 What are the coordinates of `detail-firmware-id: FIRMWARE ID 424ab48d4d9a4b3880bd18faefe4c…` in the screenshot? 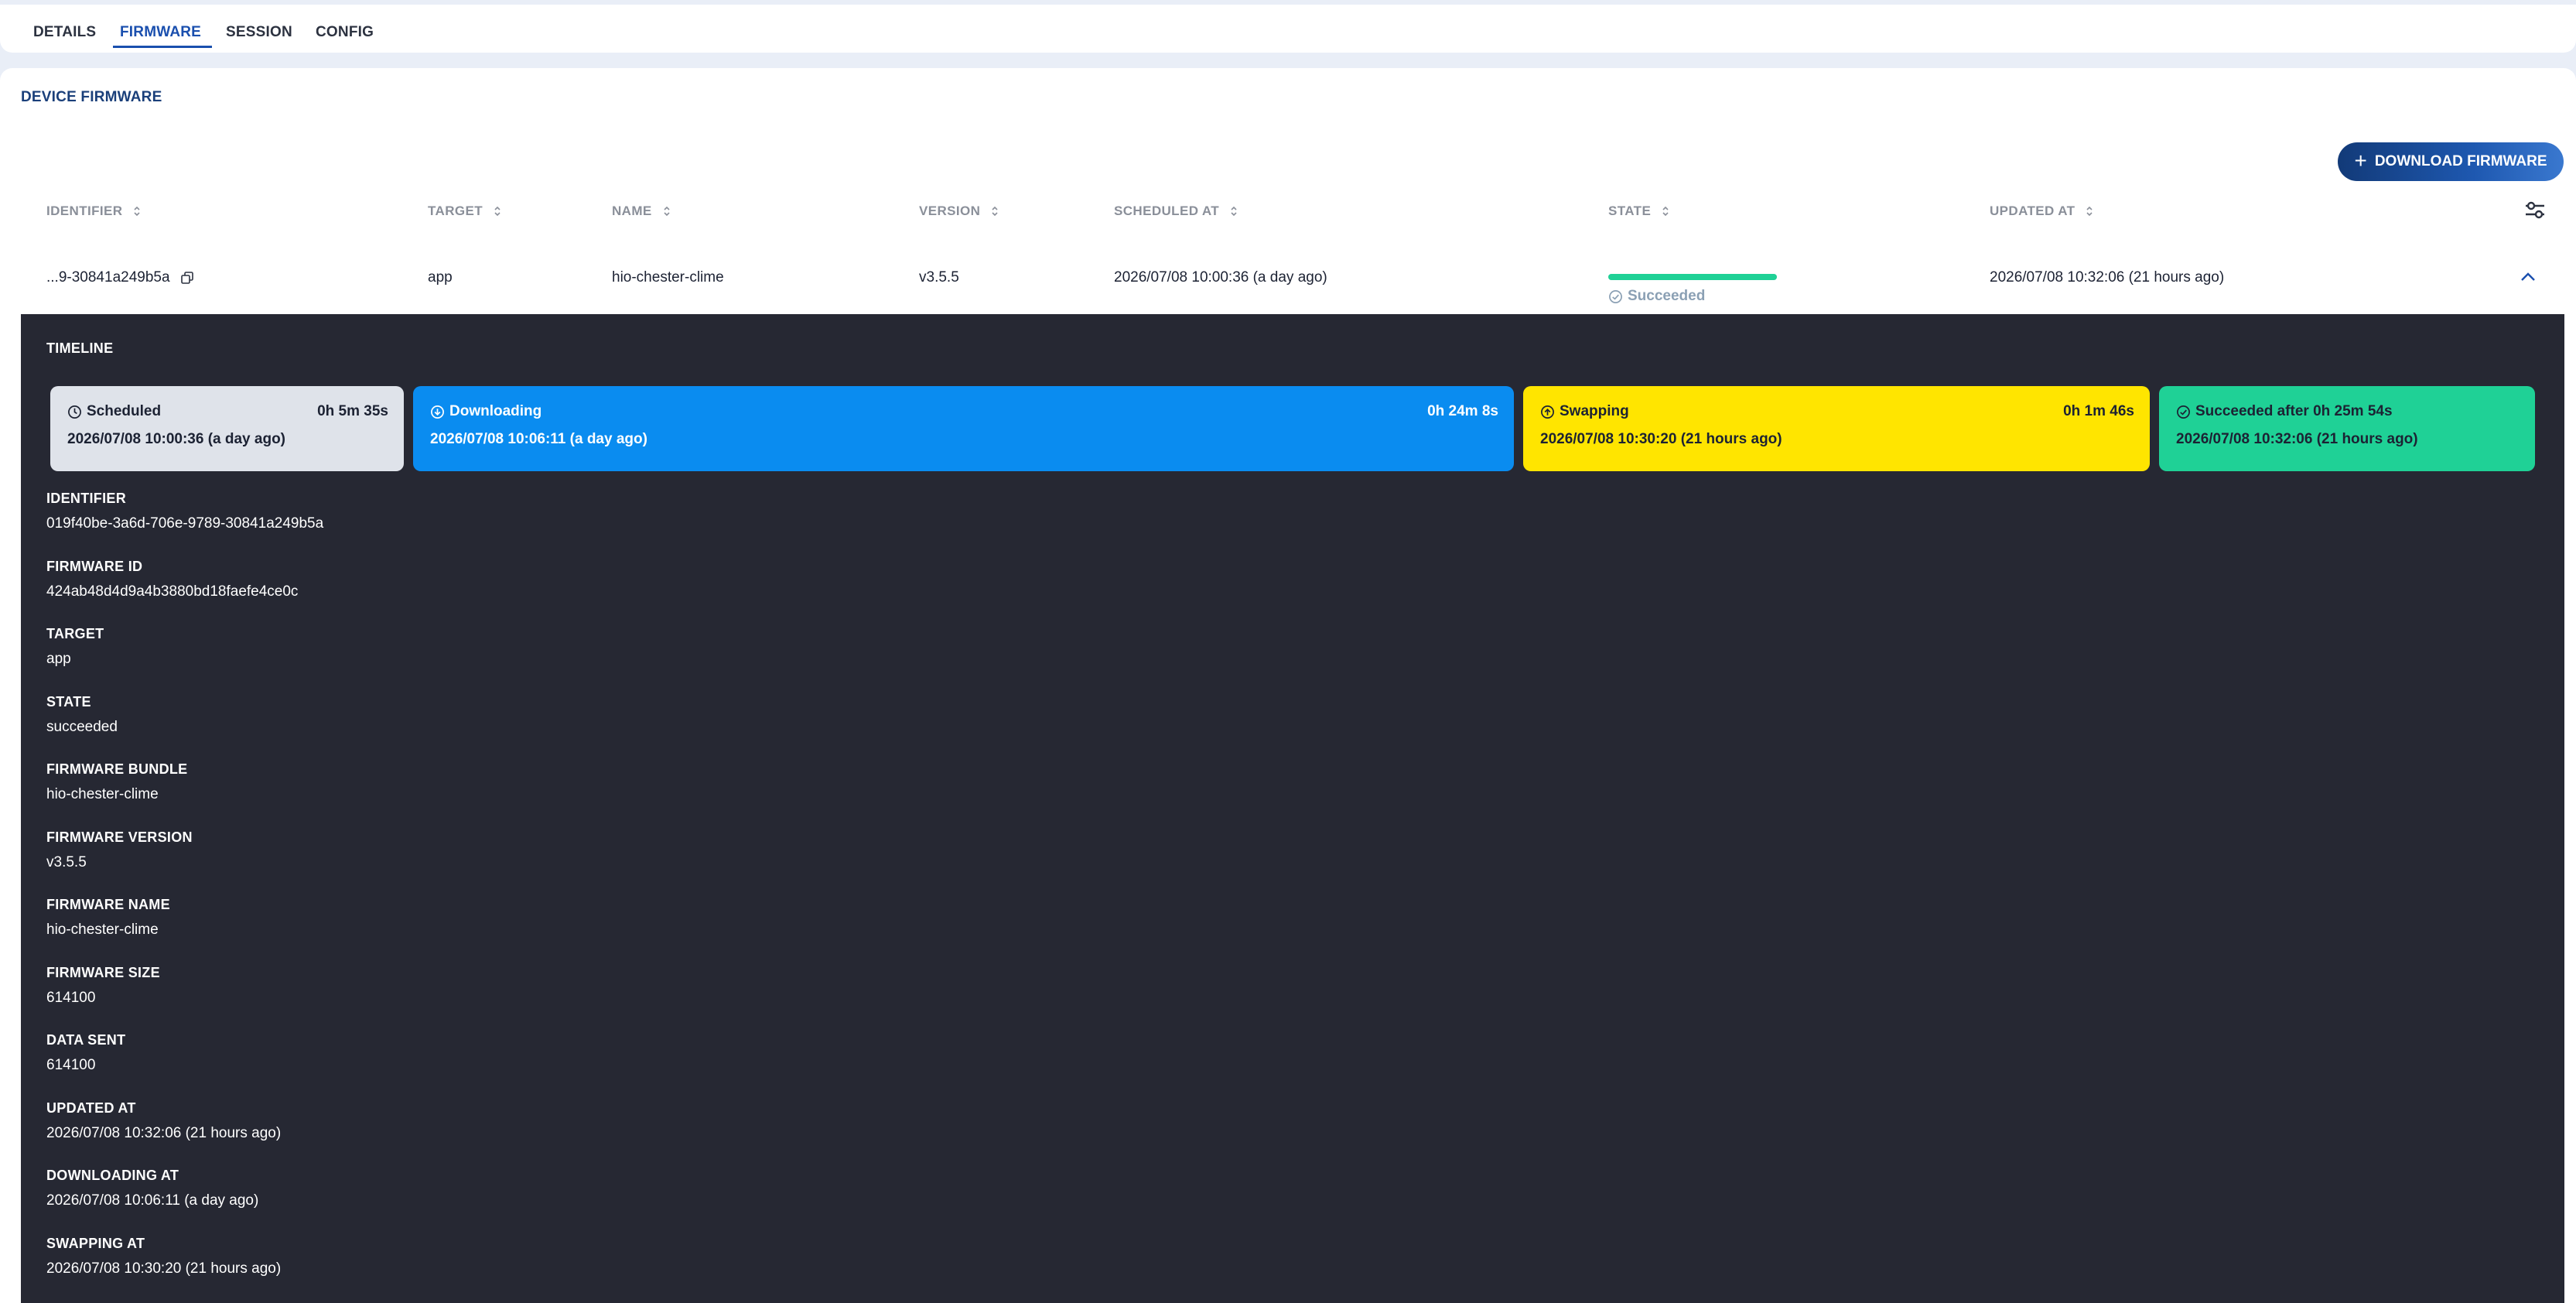 It's located at (184, 586).